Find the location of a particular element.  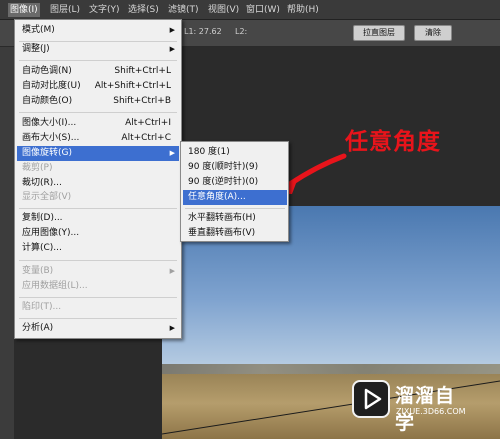

menu-item-label: 模式(M) is located at coordinates (38, 30).